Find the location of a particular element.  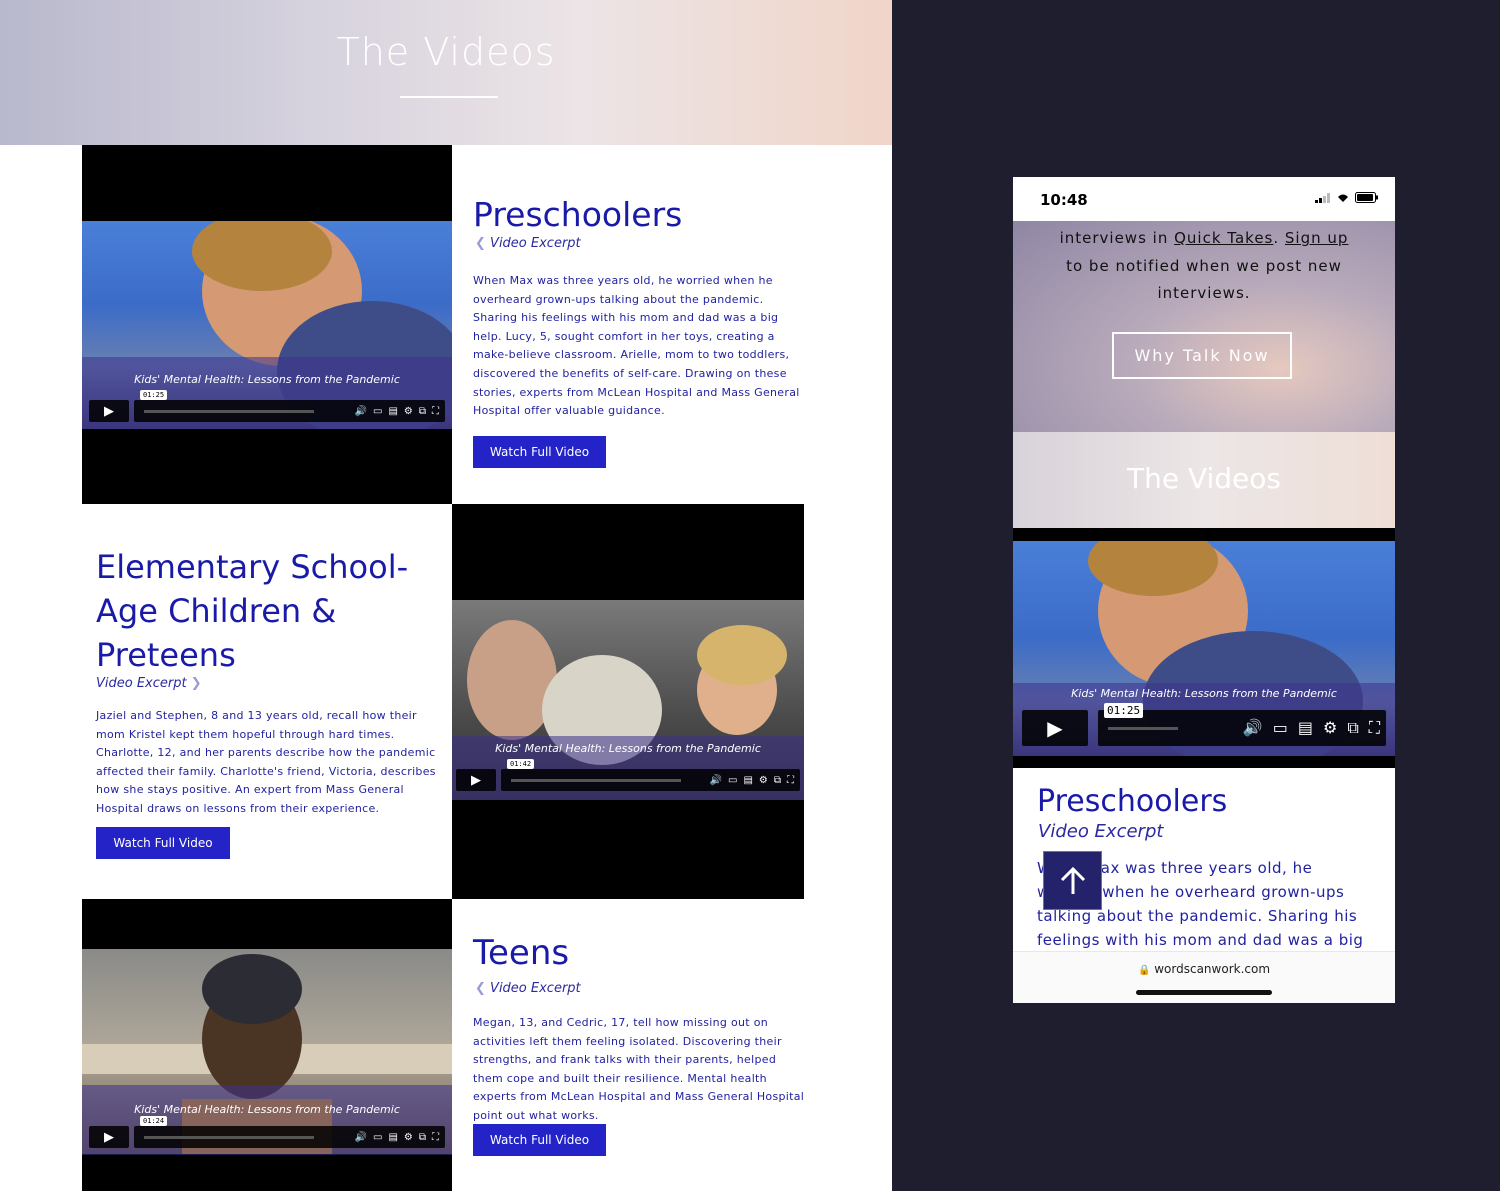

url-text: wordscanwork.com is located at coordinates (1212, 969).